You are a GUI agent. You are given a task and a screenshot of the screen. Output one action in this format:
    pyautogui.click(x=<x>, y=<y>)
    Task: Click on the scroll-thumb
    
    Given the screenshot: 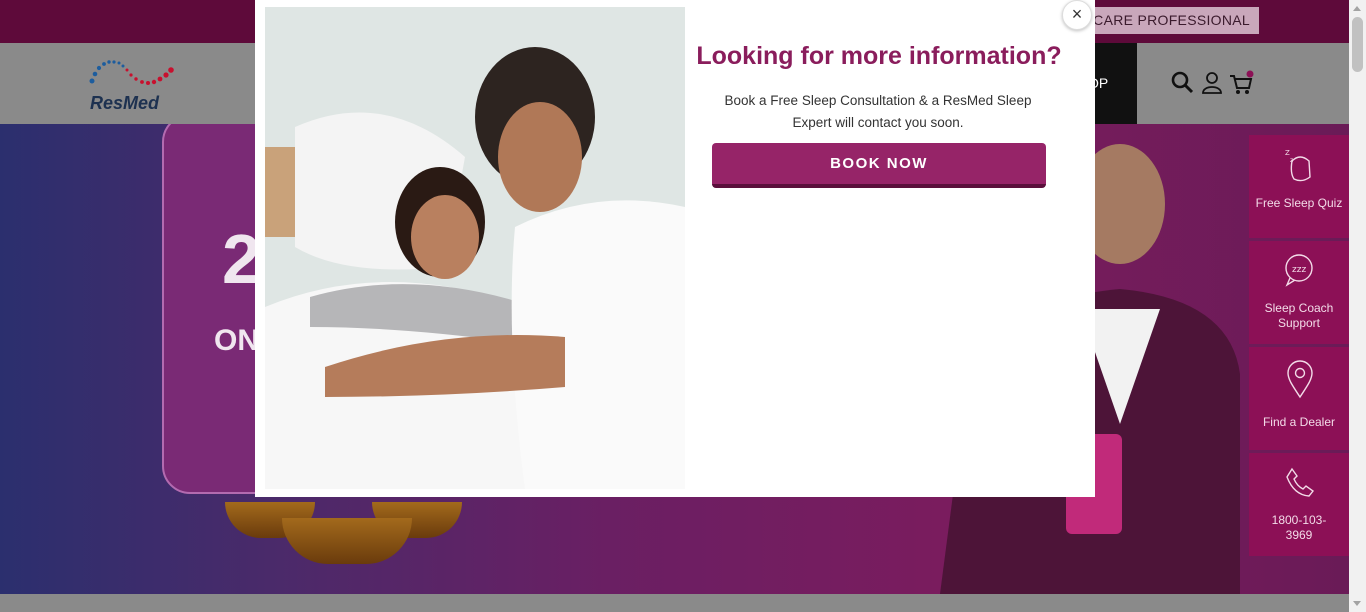 What is the action you would take?
    pyautogui.click(x=1357, y=44)
    